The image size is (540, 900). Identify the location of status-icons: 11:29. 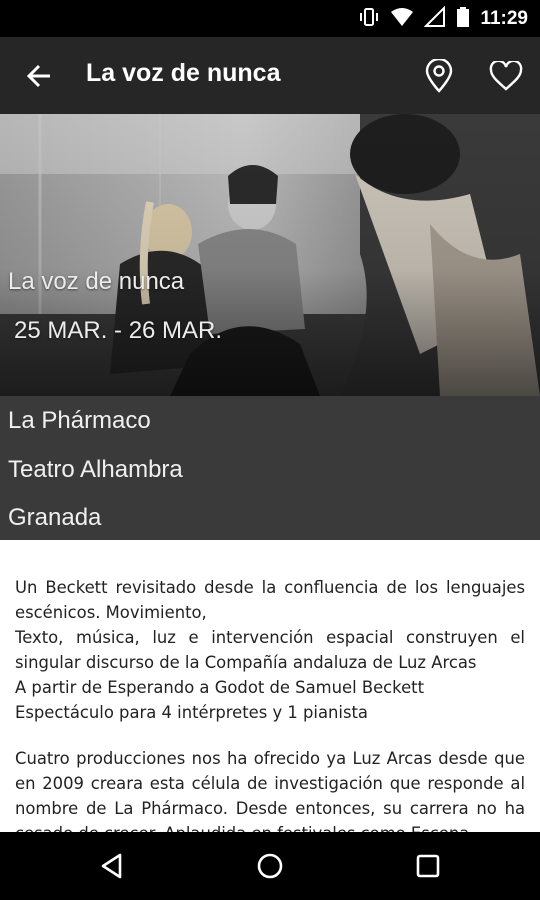
(443, 18).